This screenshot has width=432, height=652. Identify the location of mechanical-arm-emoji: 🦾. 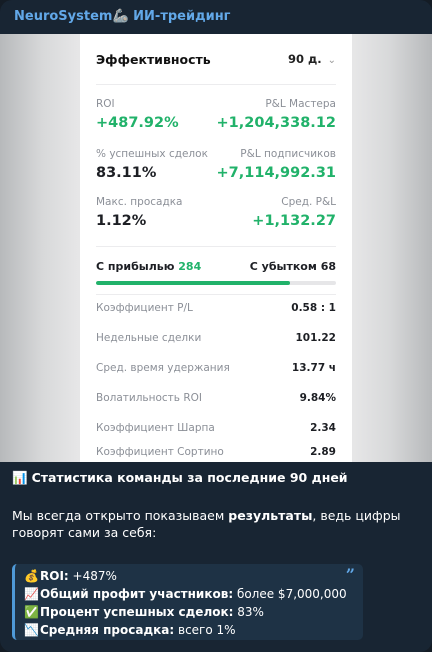
(120, 16).